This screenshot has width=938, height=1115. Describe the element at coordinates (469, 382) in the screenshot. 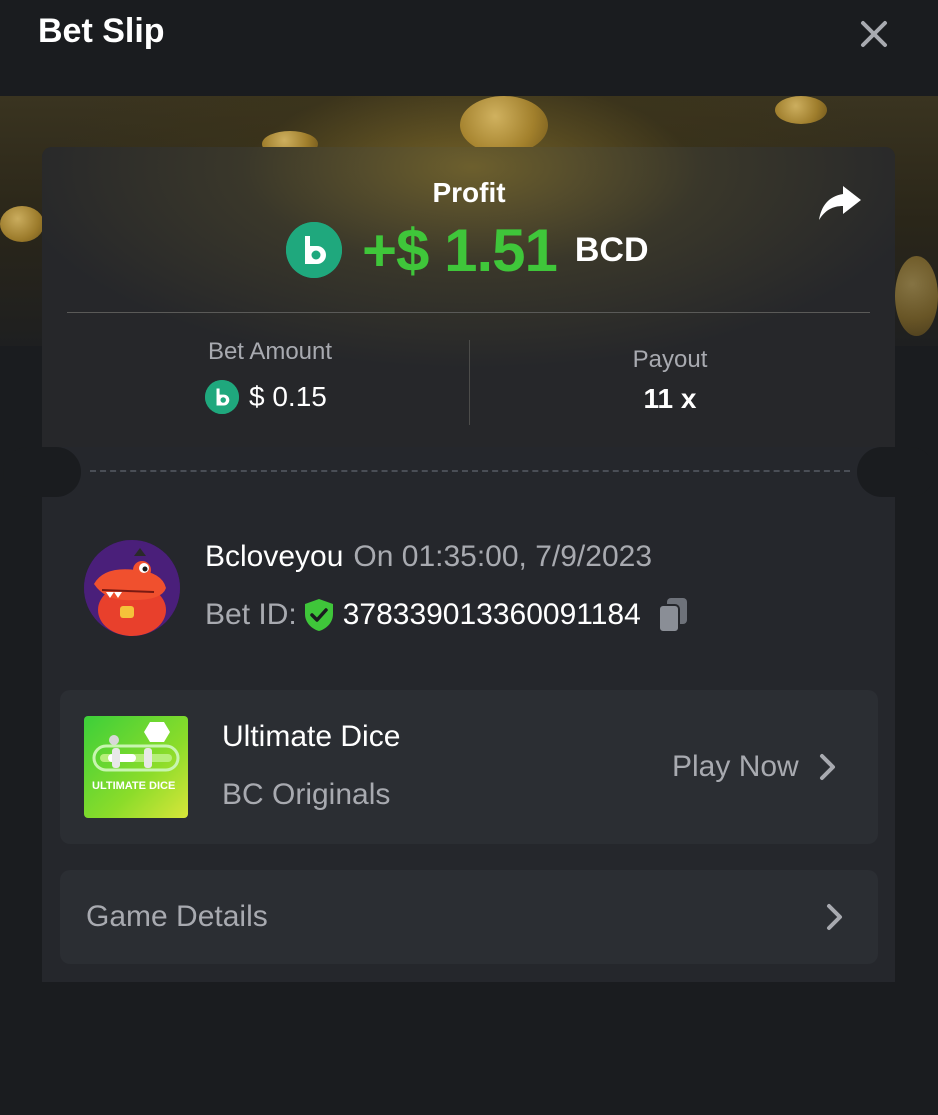

I see `stats-divider` at that location.